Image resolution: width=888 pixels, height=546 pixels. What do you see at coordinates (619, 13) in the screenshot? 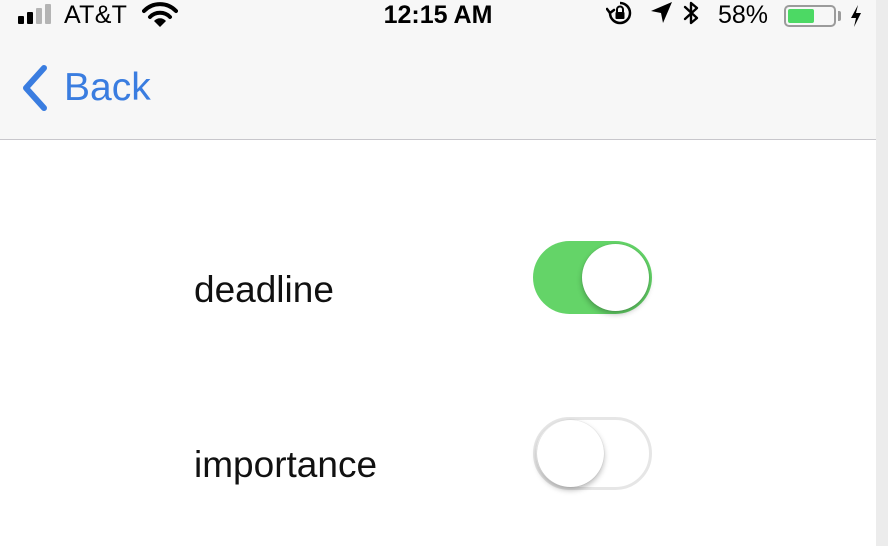
I see `orientation-lock-icon` at bounding box center [619, 13].